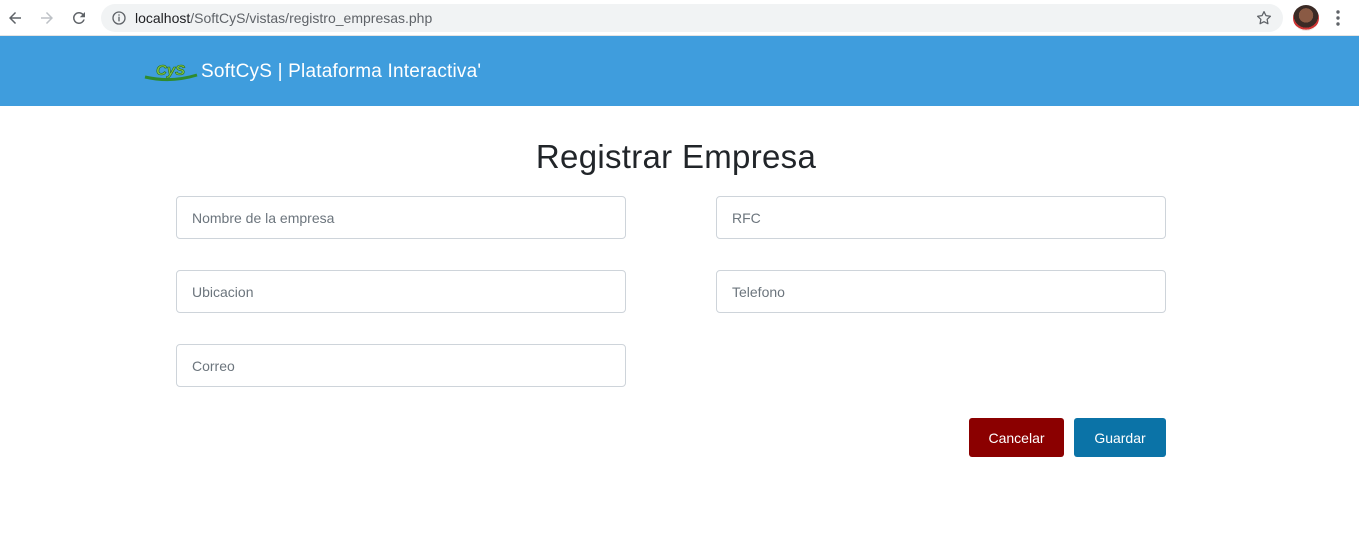 This screenshot has width=1359, height=537. Describe the element at coordinates (1264, 18) in the screenshot. I see `bookmark-star-icon` at that location.